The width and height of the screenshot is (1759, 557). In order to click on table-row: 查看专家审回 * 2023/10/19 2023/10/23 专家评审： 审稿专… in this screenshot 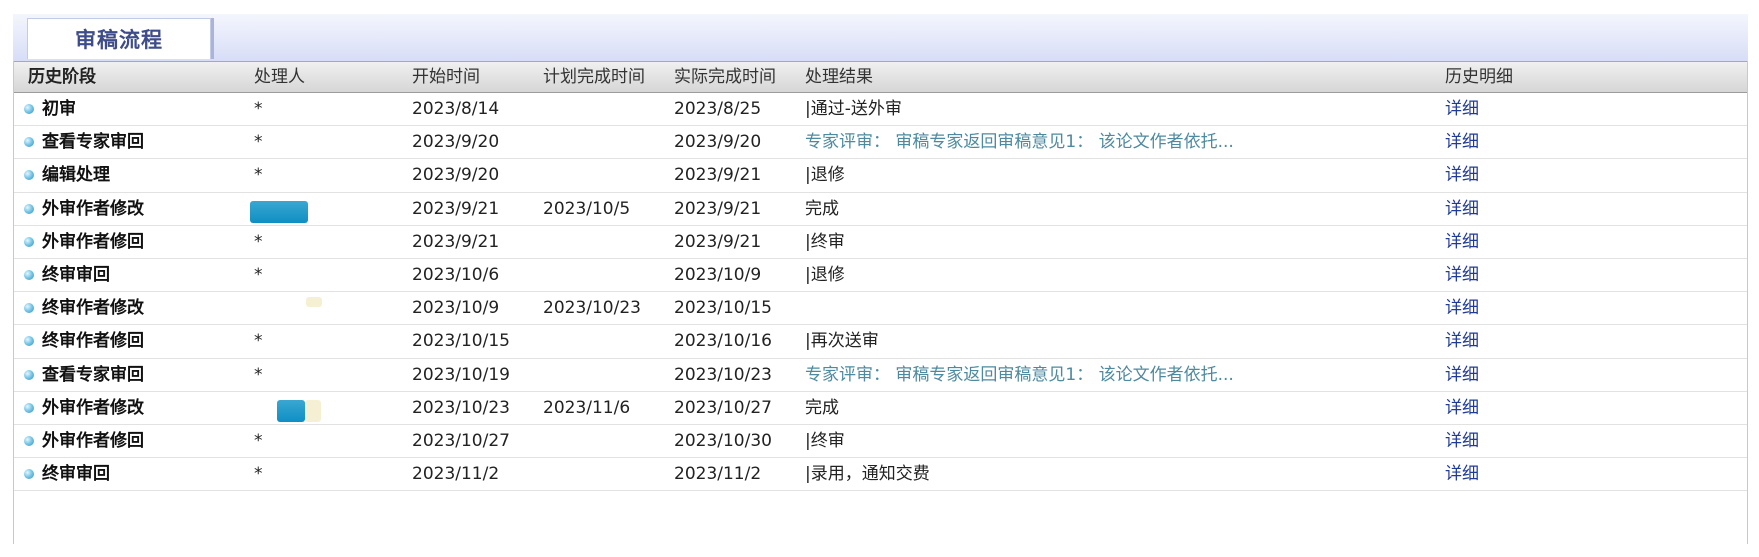, I will do `click(880, 375)`.